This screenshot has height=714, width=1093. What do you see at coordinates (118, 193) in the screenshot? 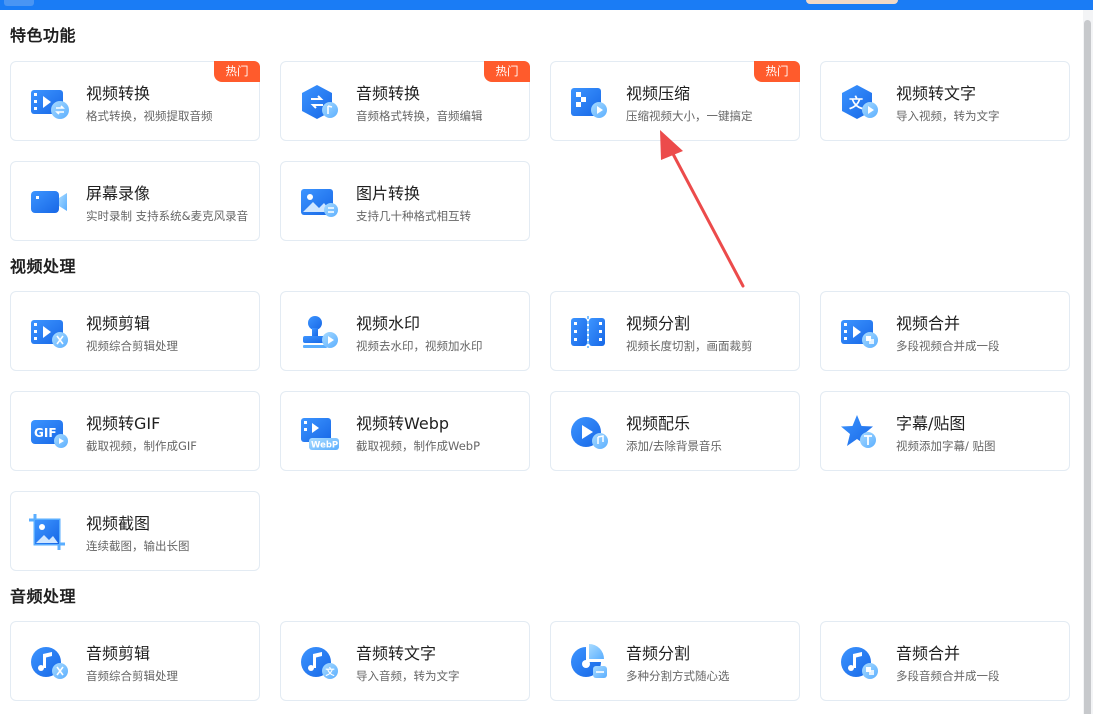
I see `card-name: 屏幕录像` at bounding box center [118, 193].